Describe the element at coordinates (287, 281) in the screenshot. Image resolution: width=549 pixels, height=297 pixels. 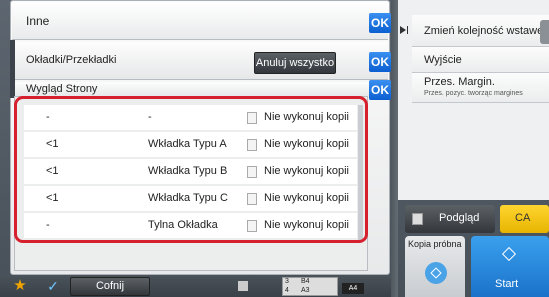
I see `tray-num-3: 3` at that location.